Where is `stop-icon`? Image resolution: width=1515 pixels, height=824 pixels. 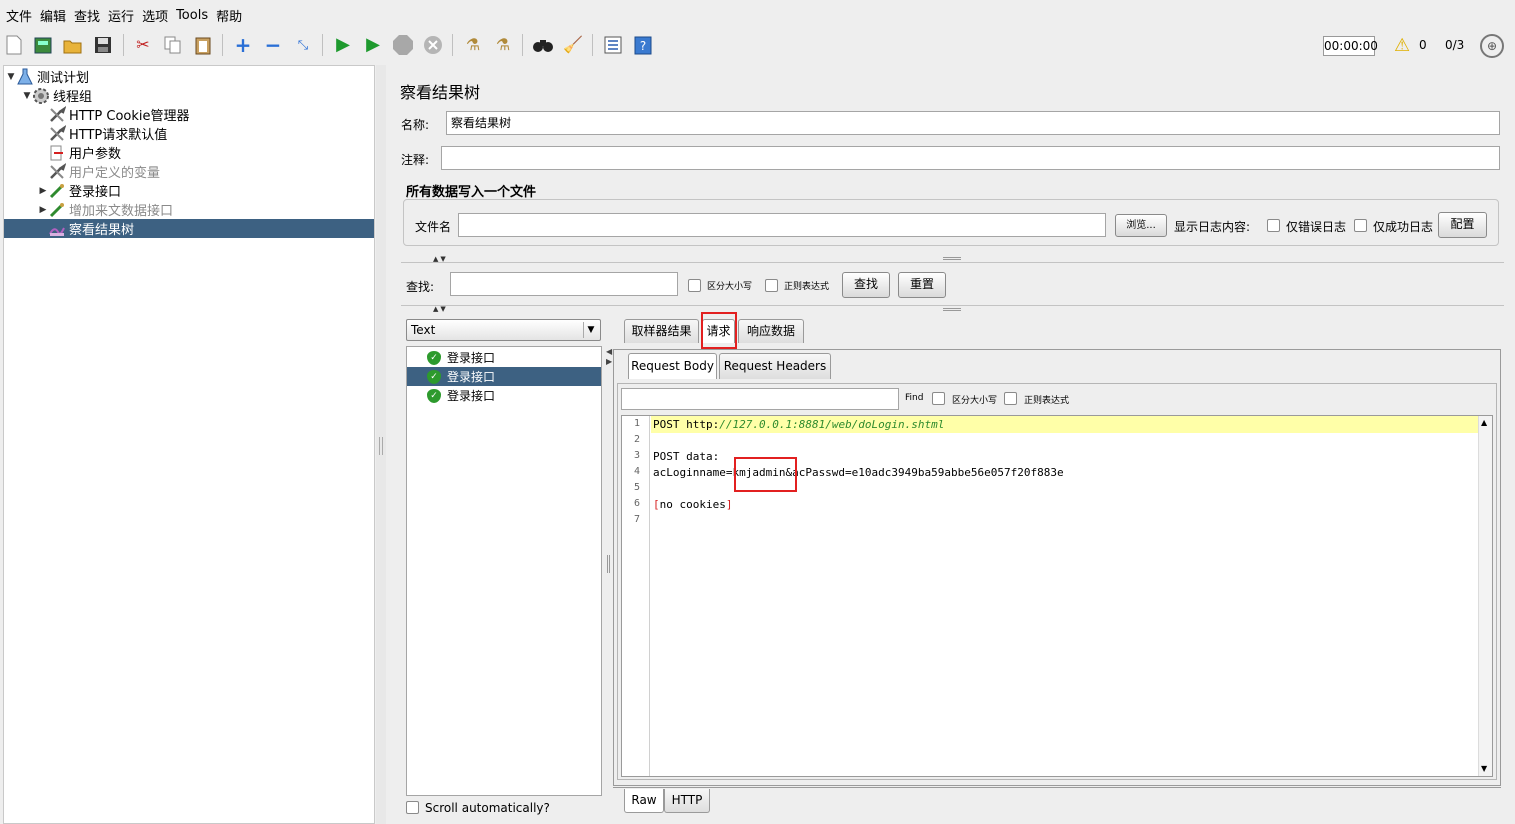 stop-icon is located at coordinates (403, 45).